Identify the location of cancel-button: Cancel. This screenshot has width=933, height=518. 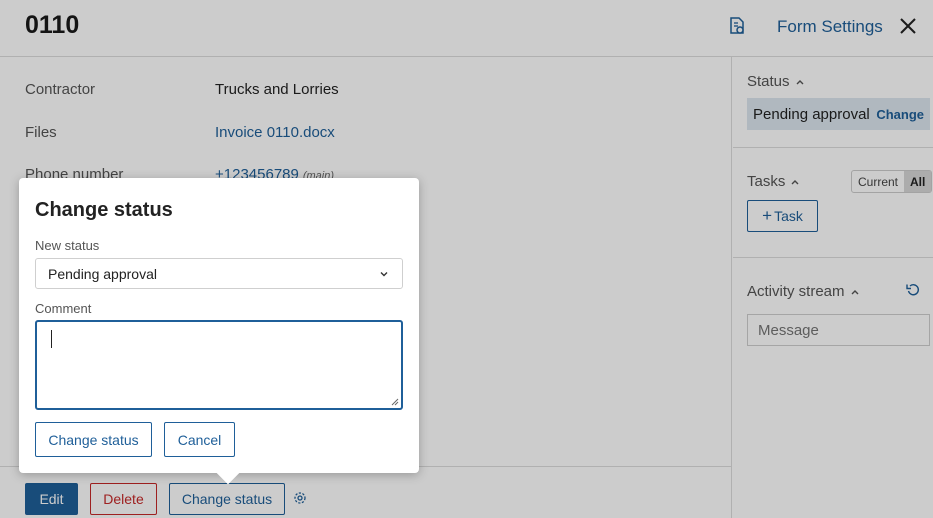
(199, 439).